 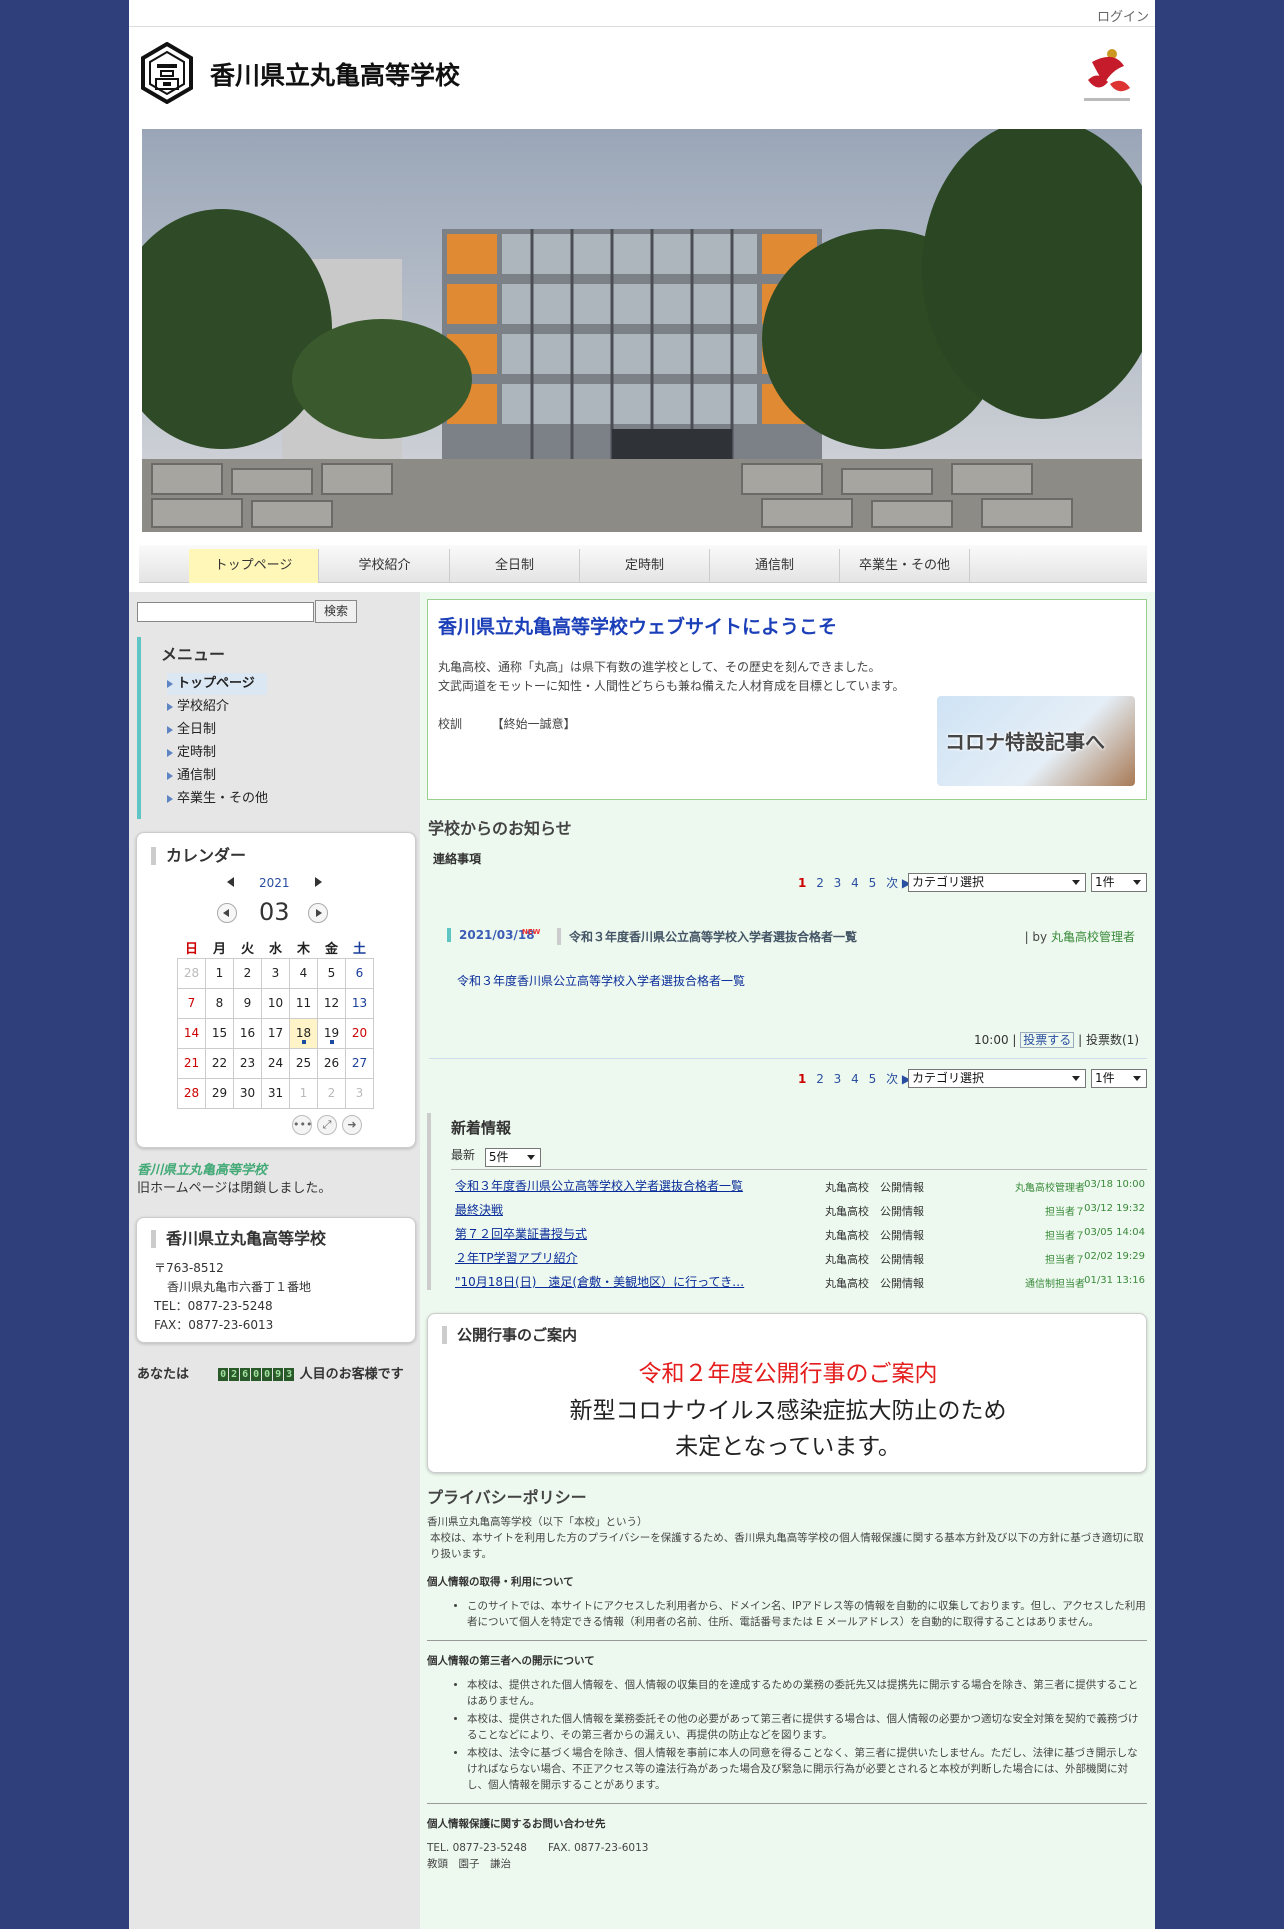 What do you see at coordinates (500, 1582) in the screenshot?
I see `privacy-heading: 個人情報の取得・利用について` at bounding box center [500, 1582].